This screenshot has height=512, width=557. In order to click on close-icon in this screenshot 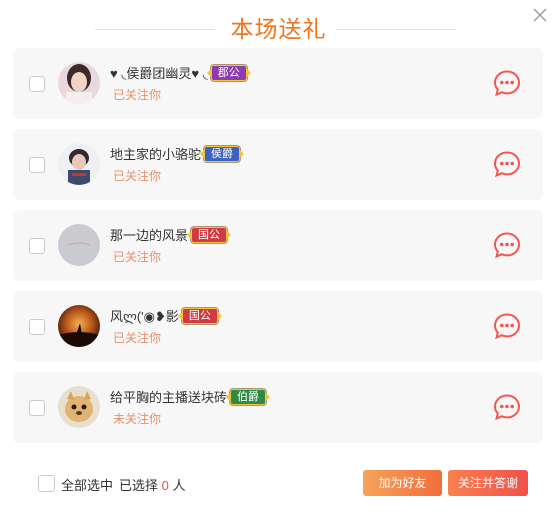, I will do `click(540, 15)`.